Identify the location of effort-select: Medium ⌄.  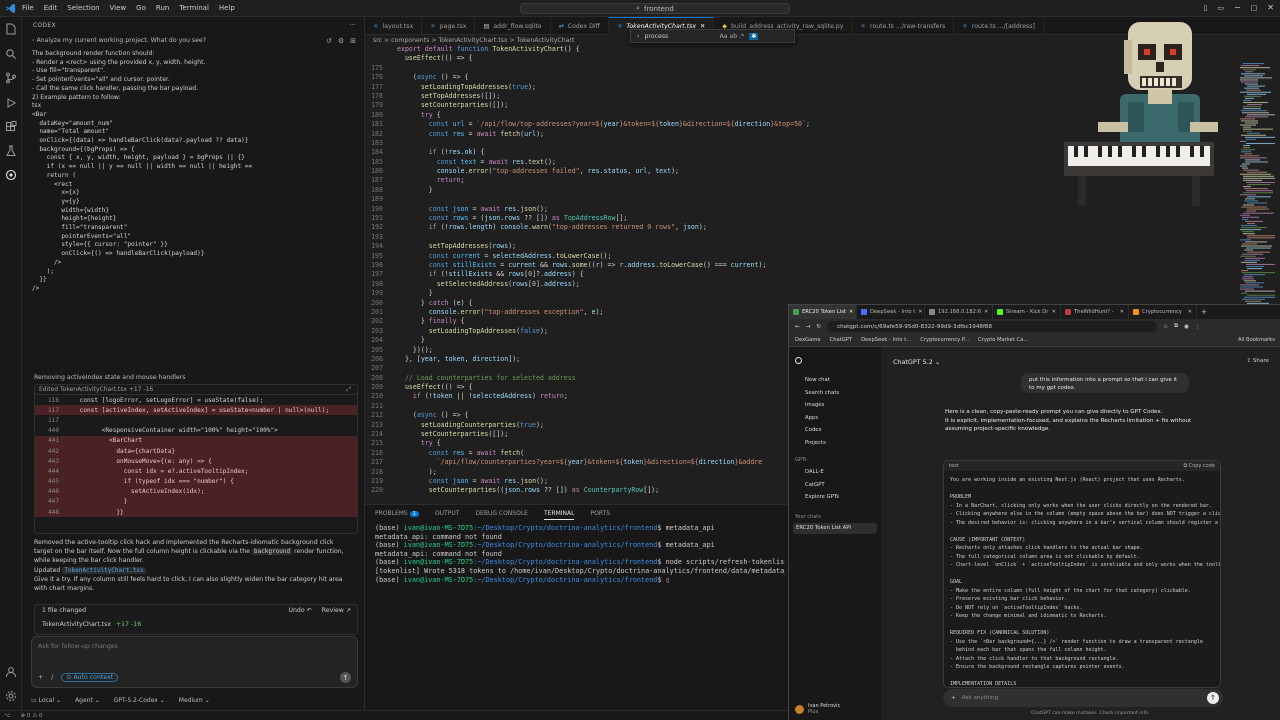
(194, 700).